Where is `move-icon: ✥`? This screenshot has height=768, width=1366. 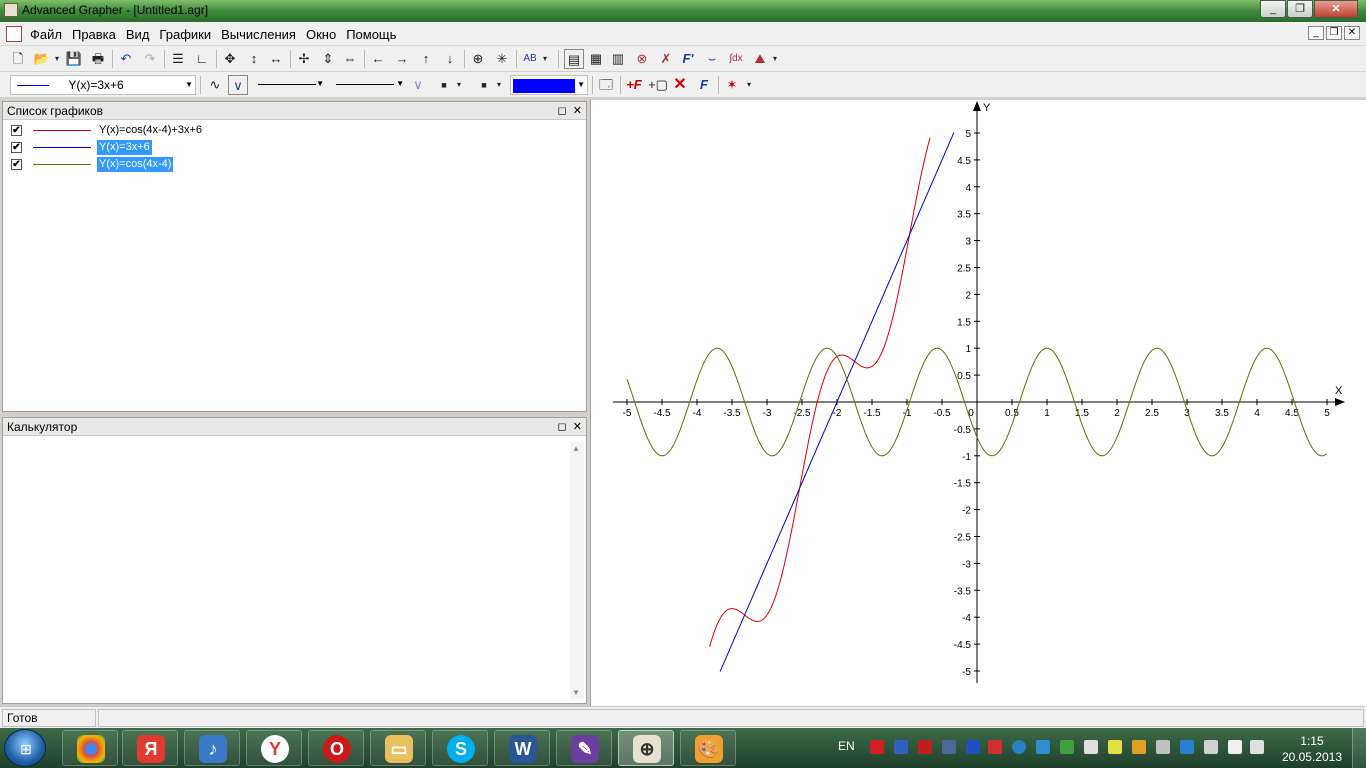 move-icon: ✥ is located at coordinates (230, 59).